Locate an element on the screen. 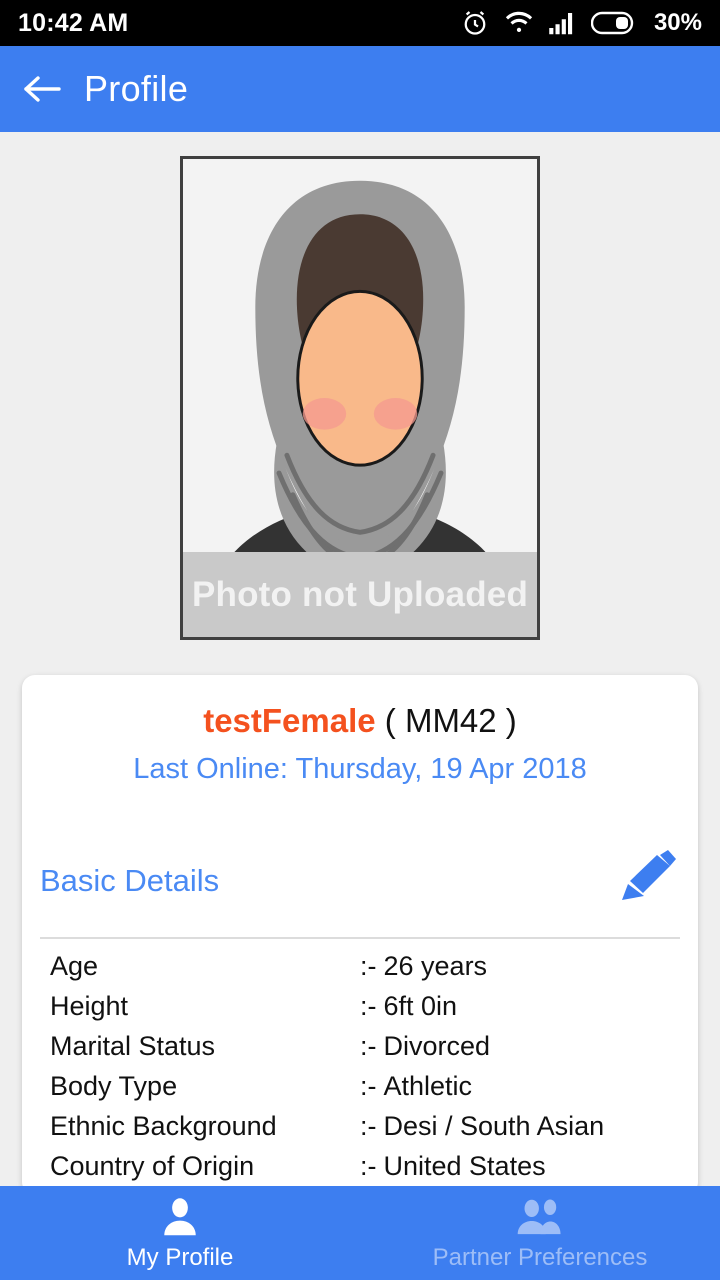 The image size is (720, 1280). table-row: Marital Status :- Divorced is located at coordinates (360, 1051).